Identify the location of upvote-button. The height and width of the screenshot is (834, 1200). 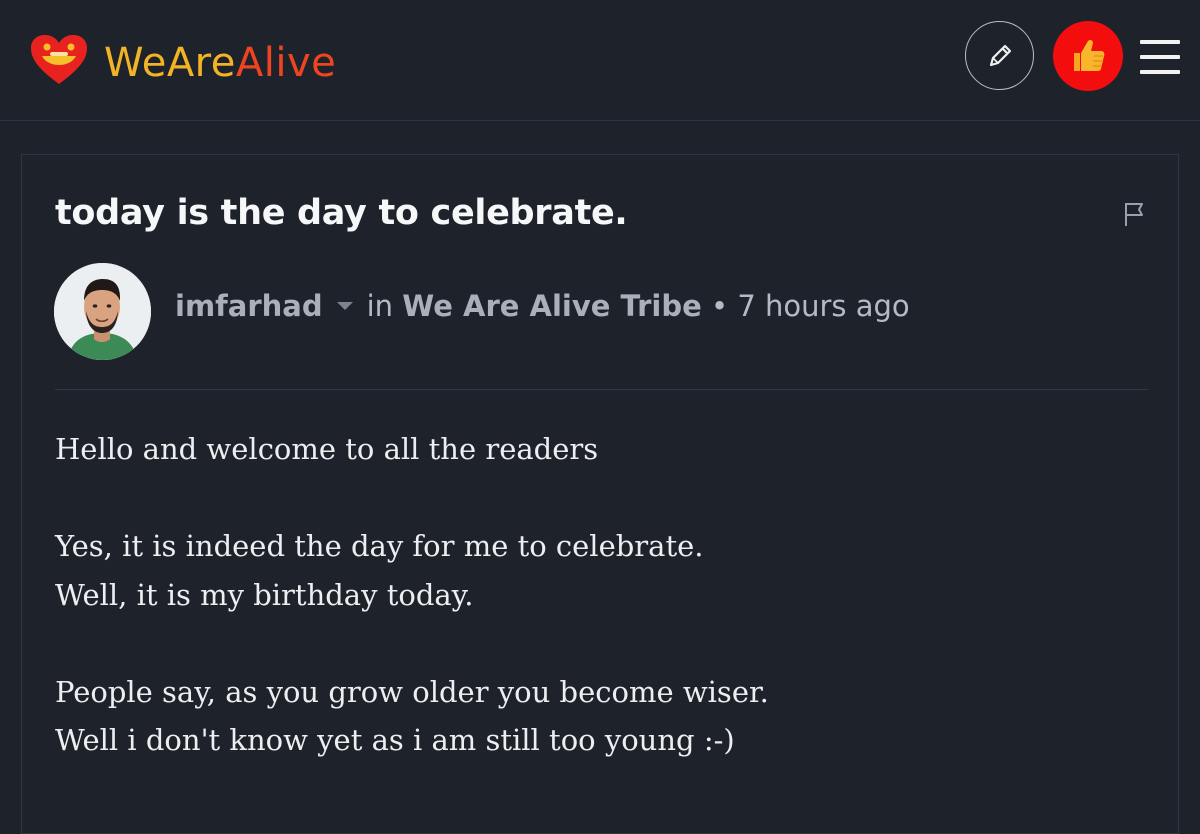
(1088, 56).